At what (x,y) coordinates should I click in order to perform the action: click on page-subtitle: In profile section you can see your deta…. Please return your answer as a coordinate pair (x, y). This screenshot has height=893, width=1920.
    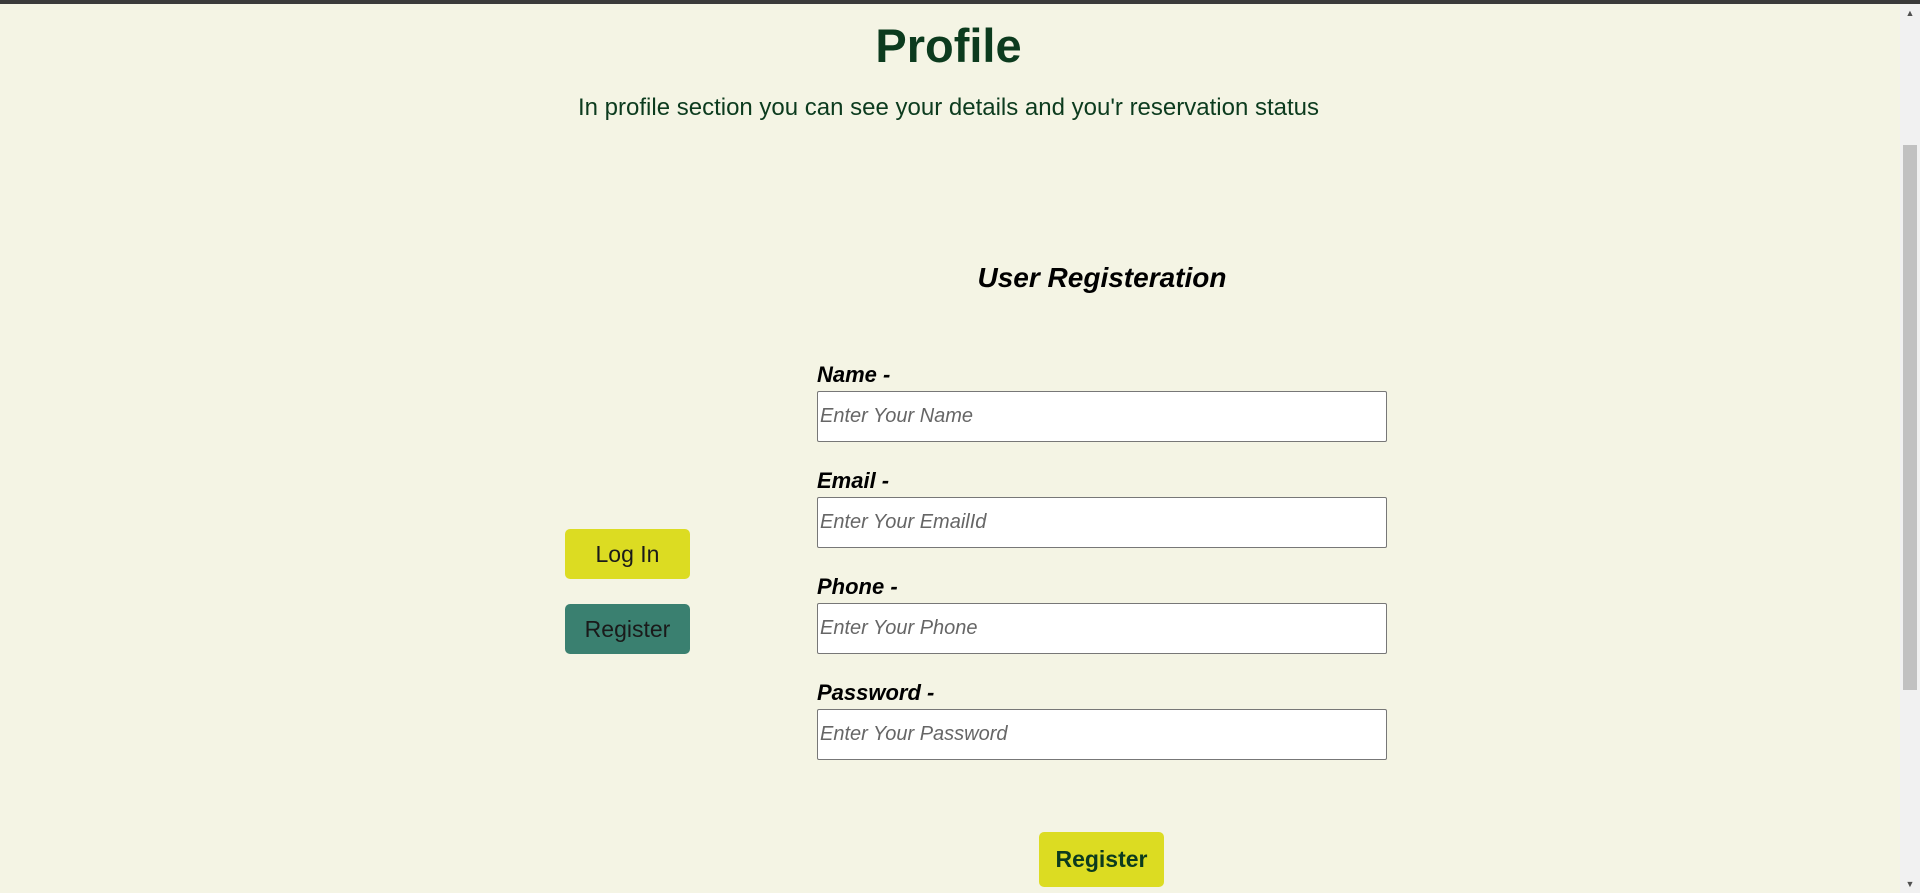
    Looking at the image, I should click on (948, 107).